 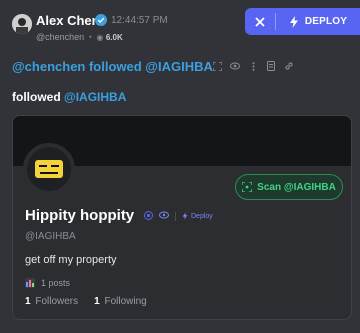 What do you see at coordinates (112, 66) in the screenshot?
I see `activity-text: @chenchen followed @IAGIHBA` at bounding box center [112, 66].